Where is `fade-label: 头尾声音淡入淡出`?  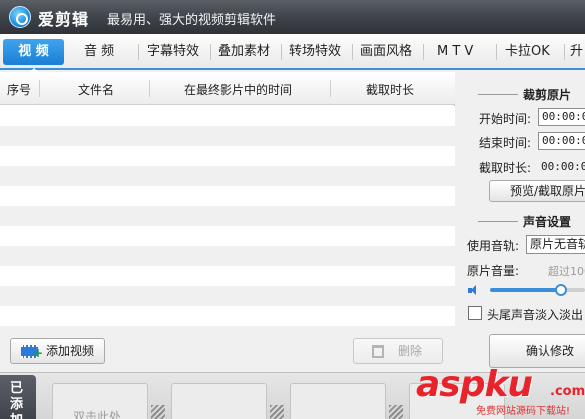 fade-label: 头尾声音淡入淡出 is located at coordinates (535, 315).